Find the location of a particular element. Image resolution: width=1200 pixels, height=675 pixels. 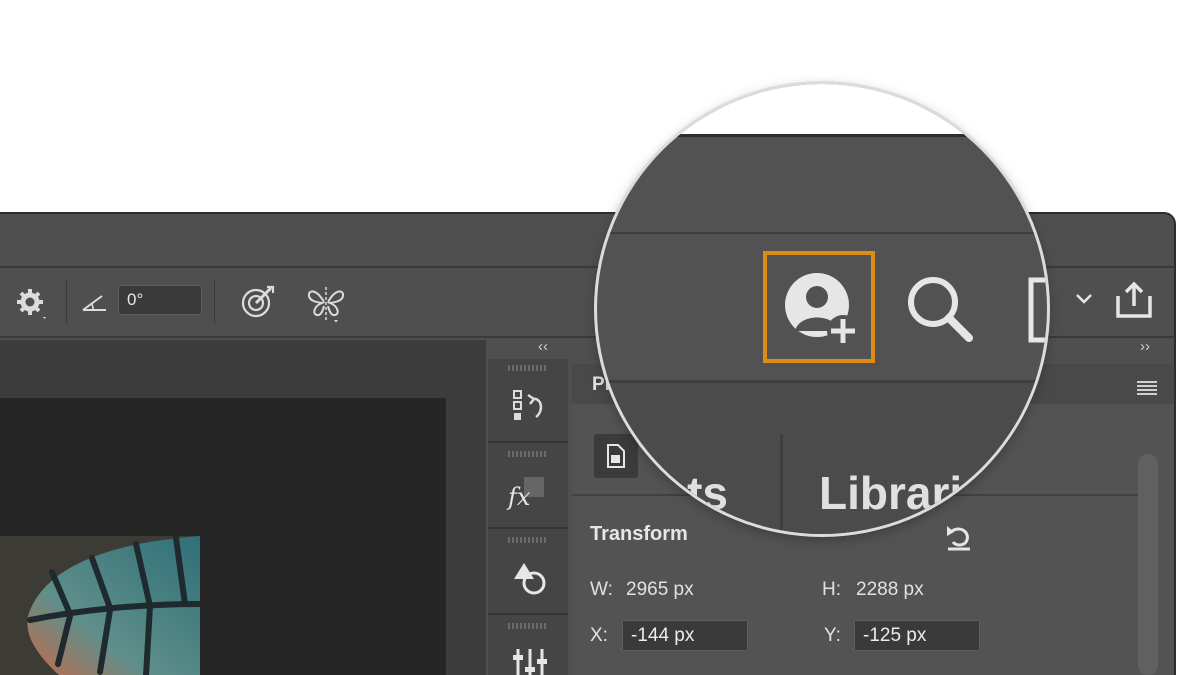

leaf-artwork is located at coordinates (100, 605).